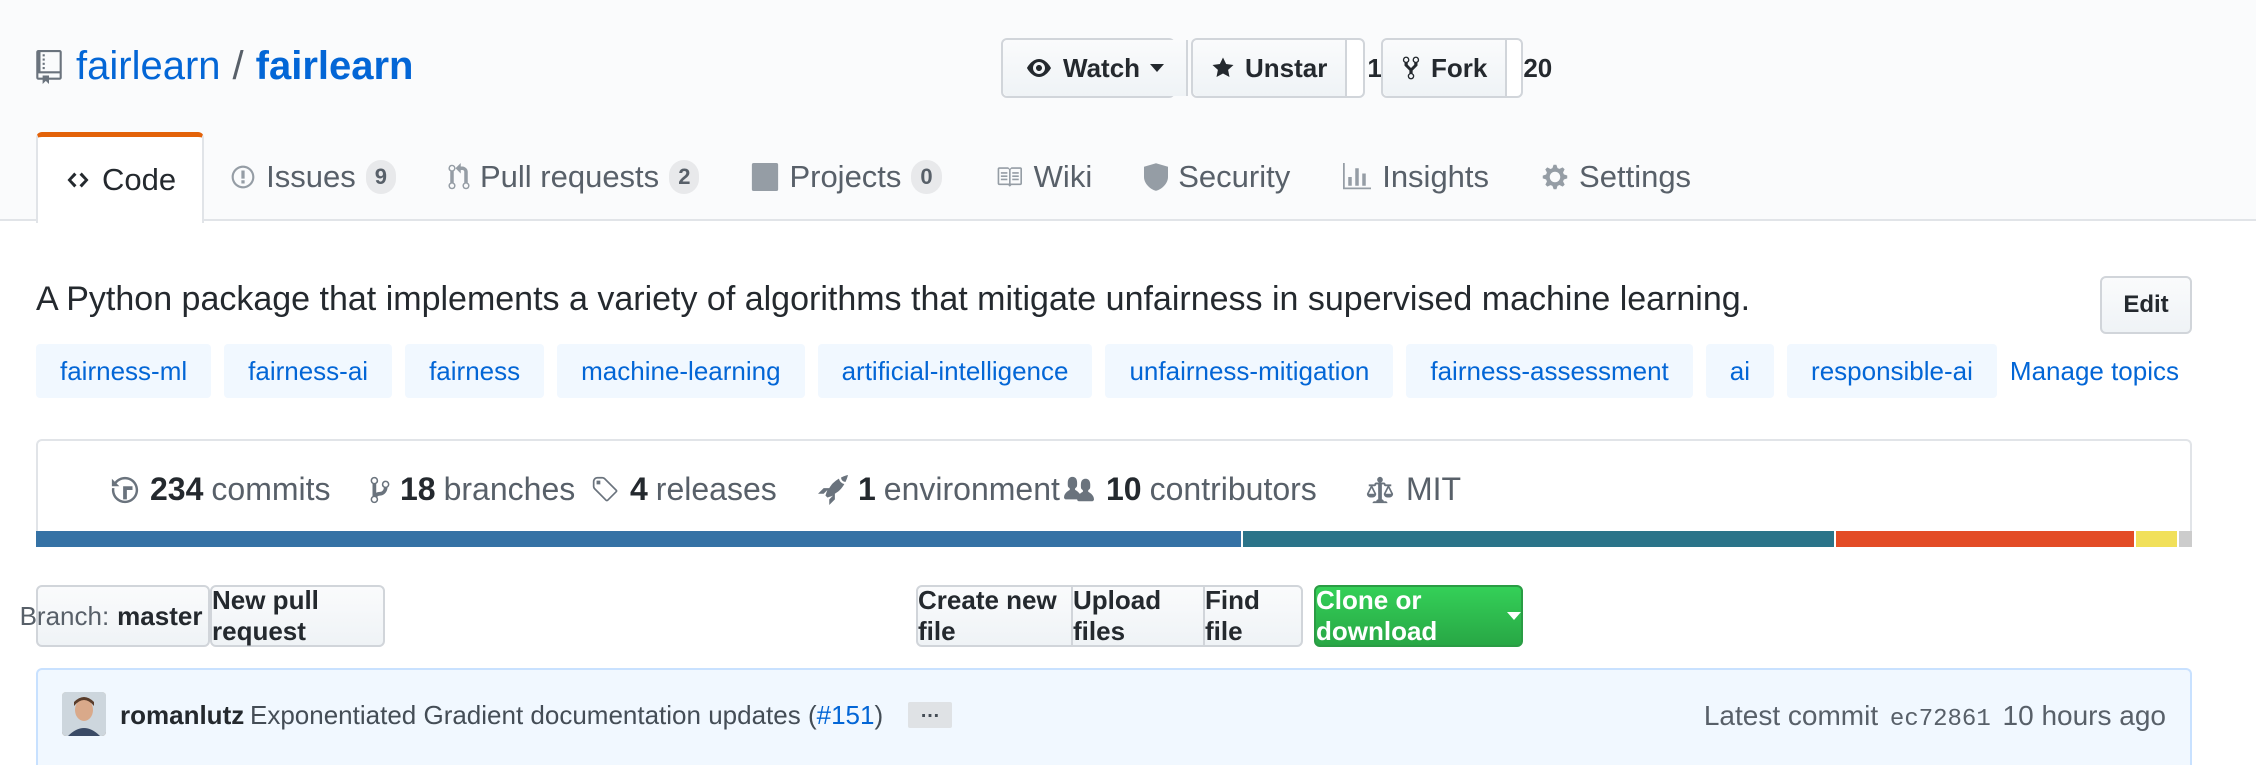 The image size is (2256, 765). What do you see at coordinates (1740, 371) in the screenshot?
I see `topic-tag: ai` at bounding box center [1740, 371].